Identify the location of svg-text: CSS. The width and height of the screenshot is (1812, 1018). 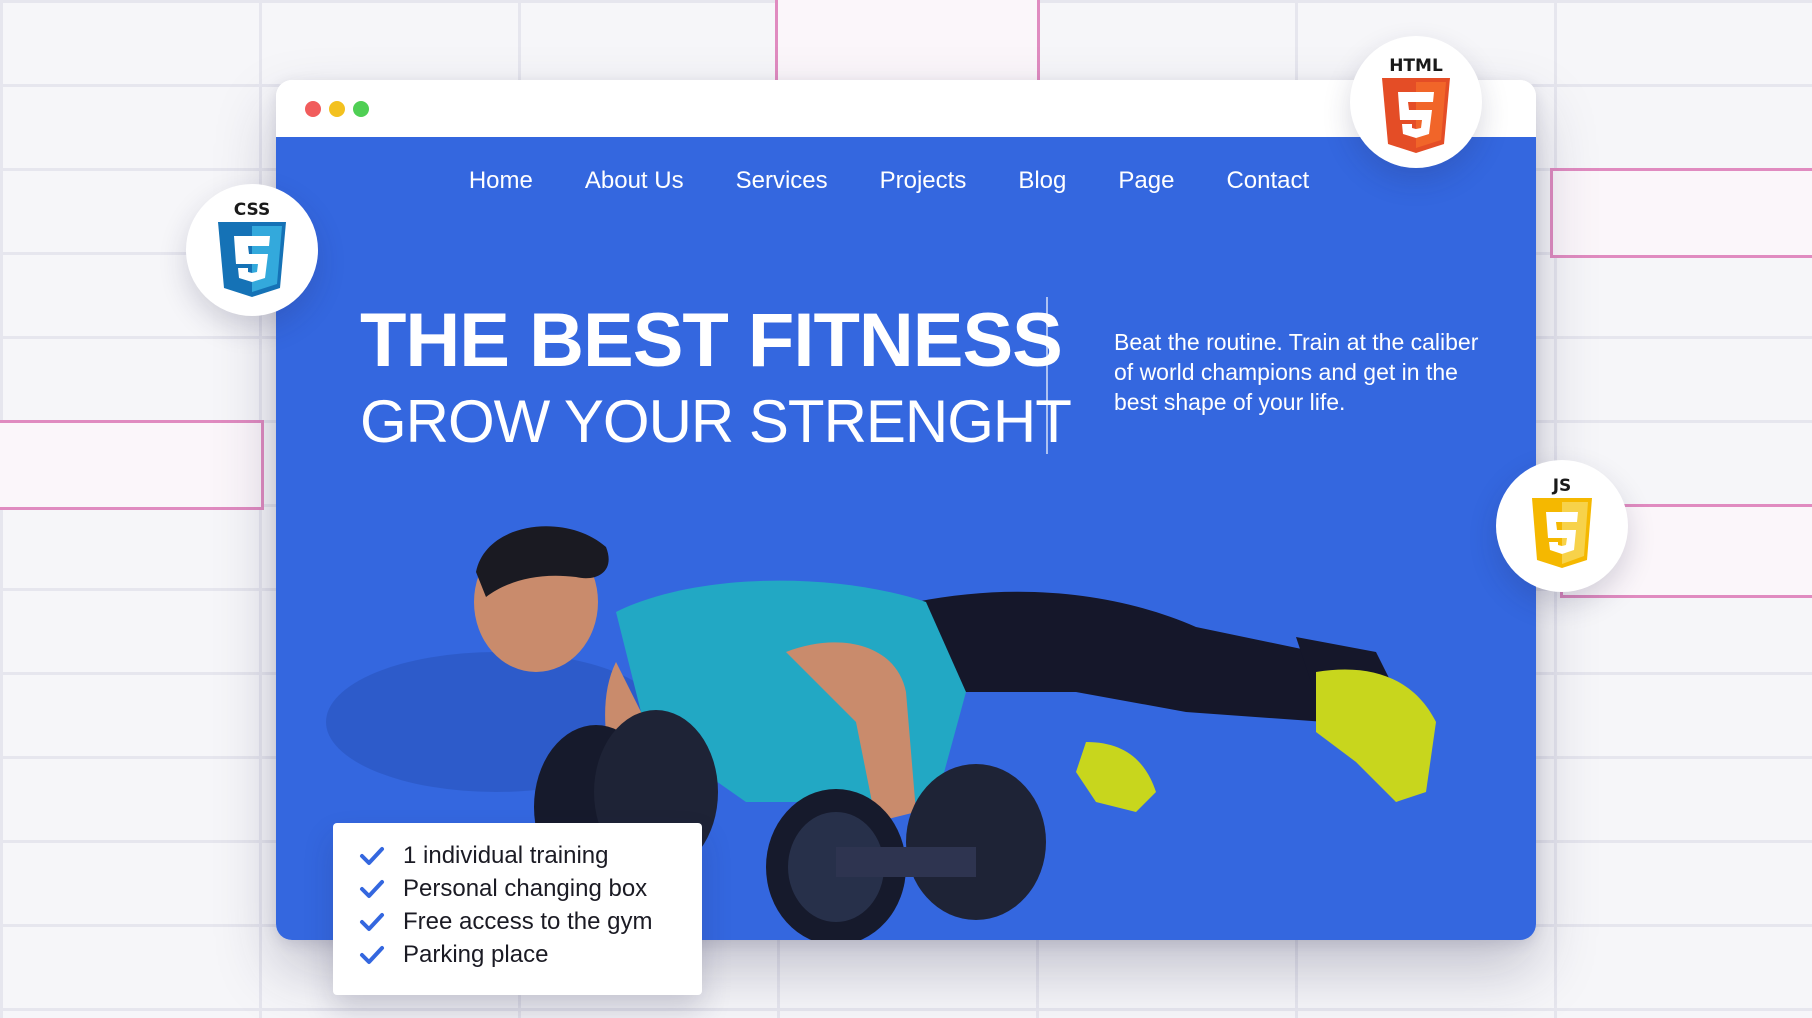
(252, 210).